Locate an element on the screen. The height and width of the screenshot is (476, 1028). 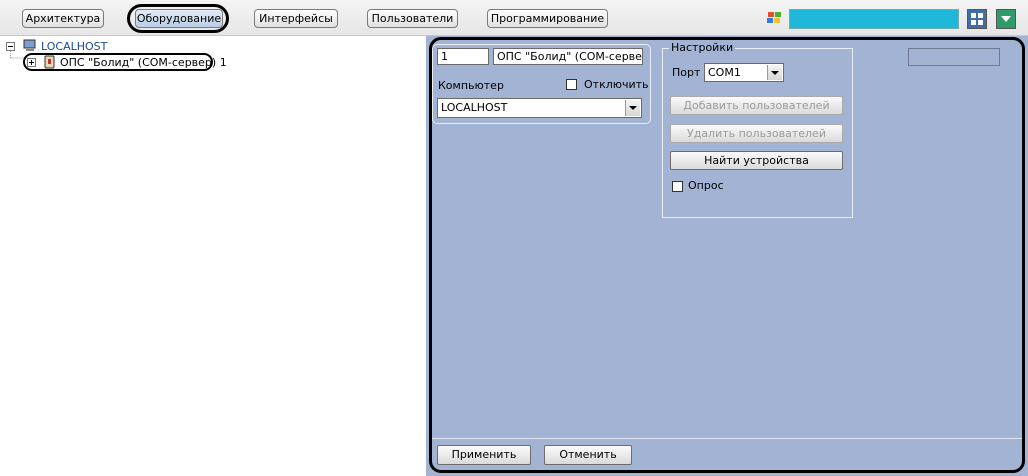
collapse-icon is located at coordinates (10, 46).